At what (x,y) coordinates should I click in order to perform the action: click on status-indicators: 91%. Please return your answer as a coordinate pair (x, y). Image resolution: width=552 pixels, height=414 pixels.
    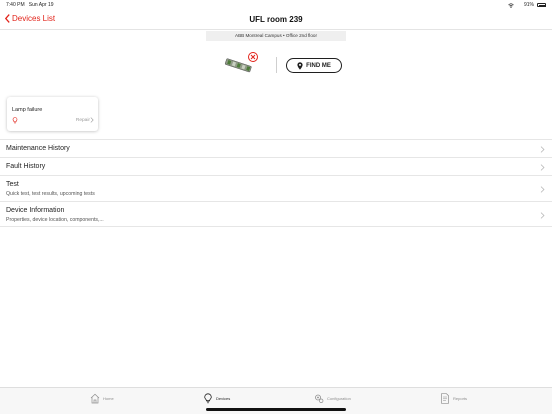
    Looking at the image, I should click on (527, 5).